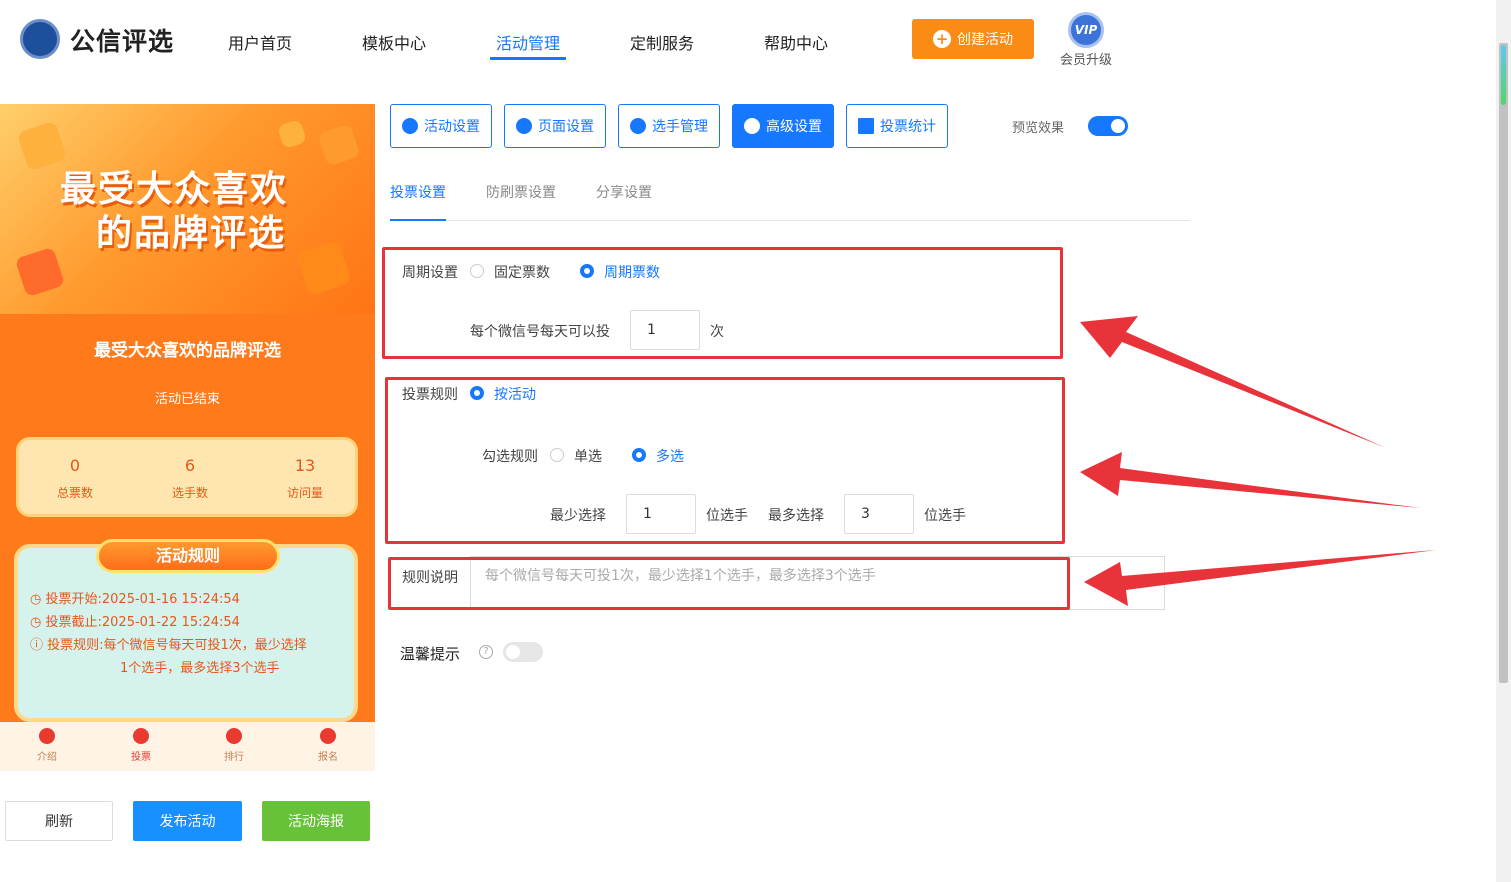 The width and height of the screenshot is (1511, 882). Describe the element at coordinates (752, 126) in the screenshot. I see `sliders-icon` at that location.